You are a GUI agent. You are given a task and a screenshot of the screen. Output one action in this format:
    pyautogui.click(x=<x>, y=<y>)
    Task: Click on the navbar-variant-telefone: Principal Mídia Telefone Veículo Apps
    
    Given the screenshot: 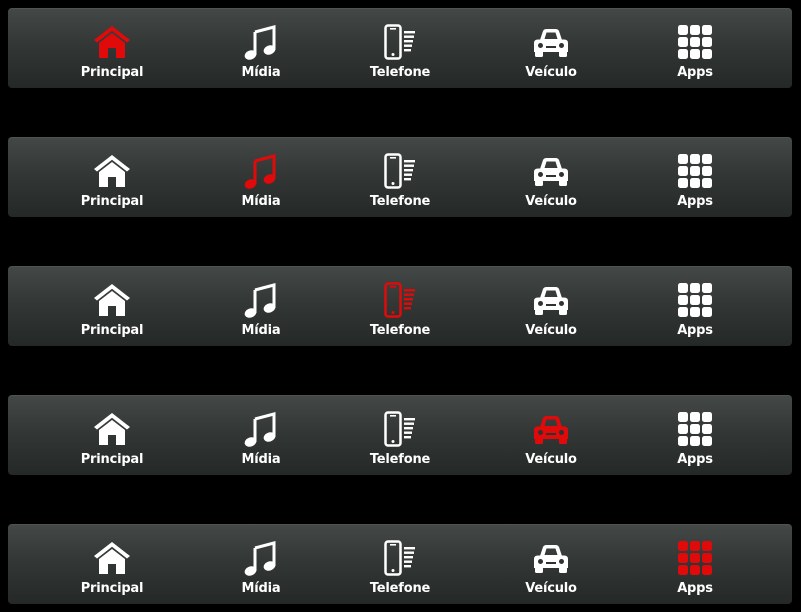 What is the action you would take?
    pyautogui.click(x=400, y=306)
    